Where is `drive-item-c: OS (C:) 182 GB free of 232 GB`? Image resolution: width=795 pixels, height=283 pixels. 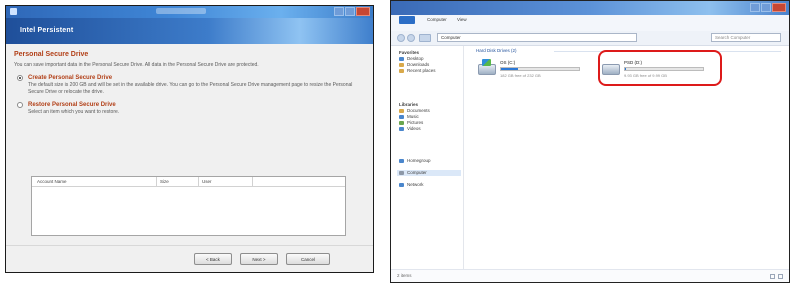 drive-item-c: OS (C:) 182 GB free of 232 GB is located at coordinates (531, 70).